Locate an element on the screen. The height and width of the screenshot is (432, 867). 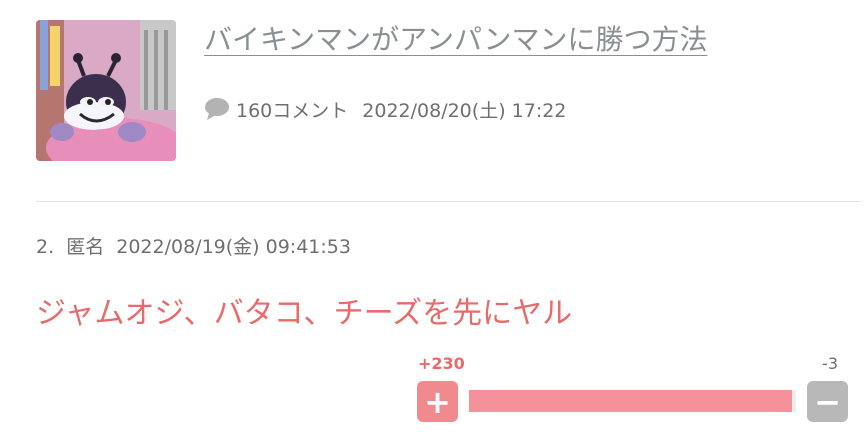
vote-ratio-fill is located at coordinates (630, 401).